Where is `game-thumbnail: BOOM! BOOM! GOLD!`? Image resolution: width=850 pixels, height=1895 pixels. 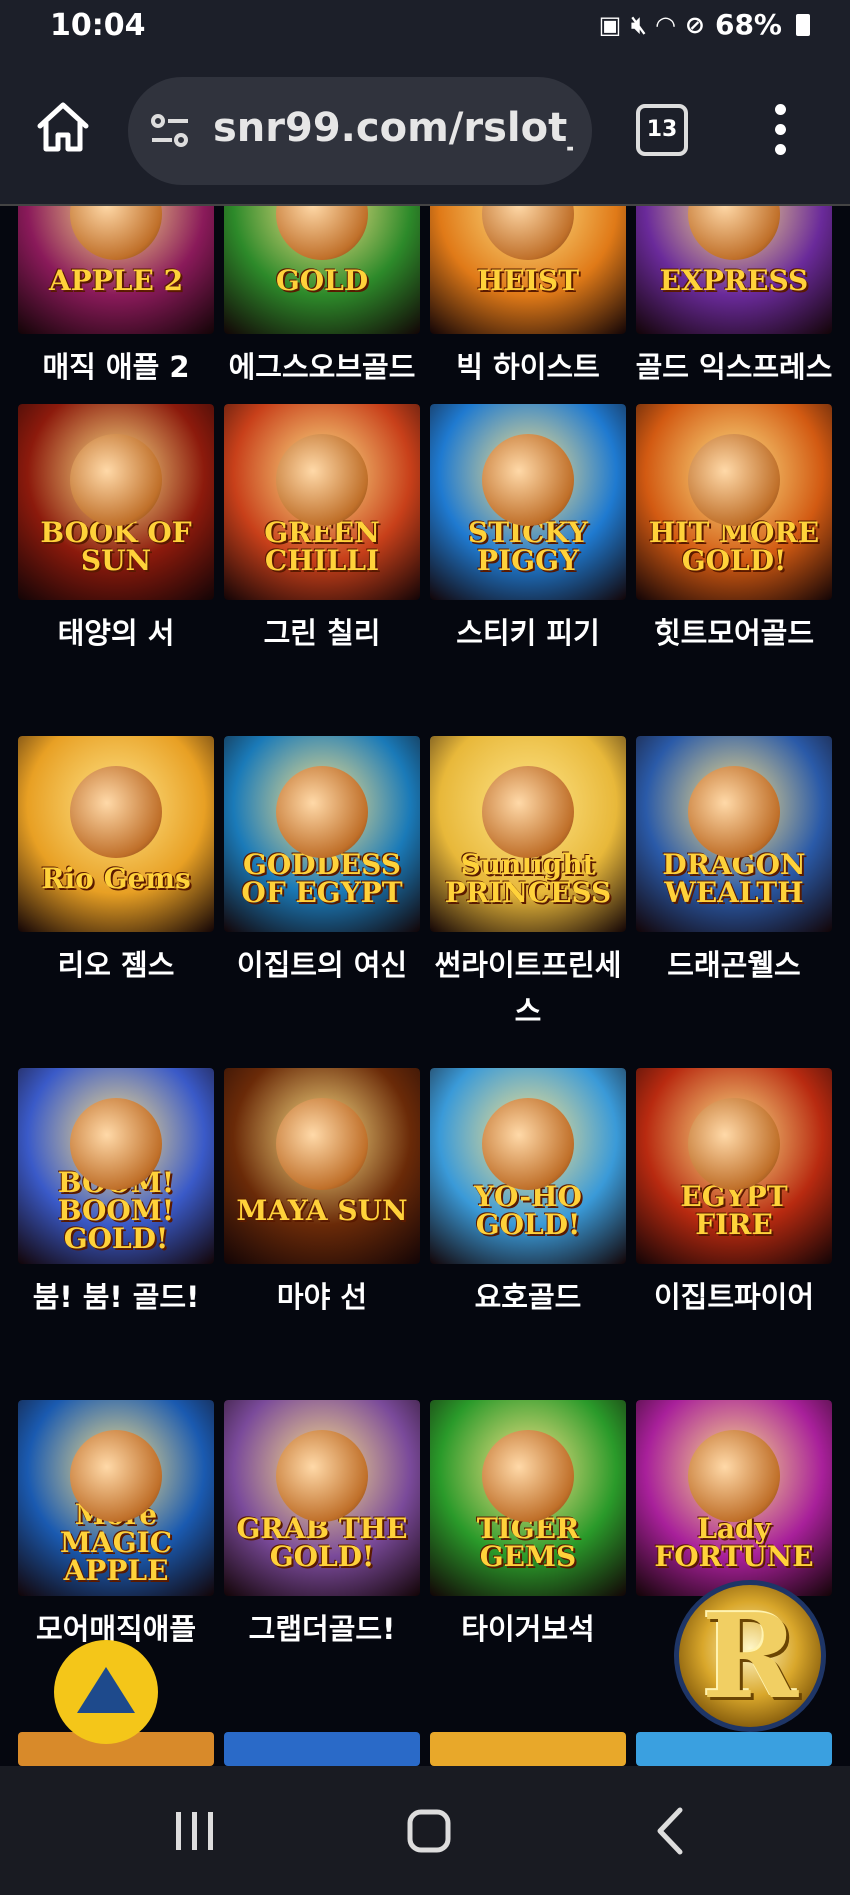
game-thumbnail: BOOM! BOOM! GOLD! is located at coordinates (116, 1166).